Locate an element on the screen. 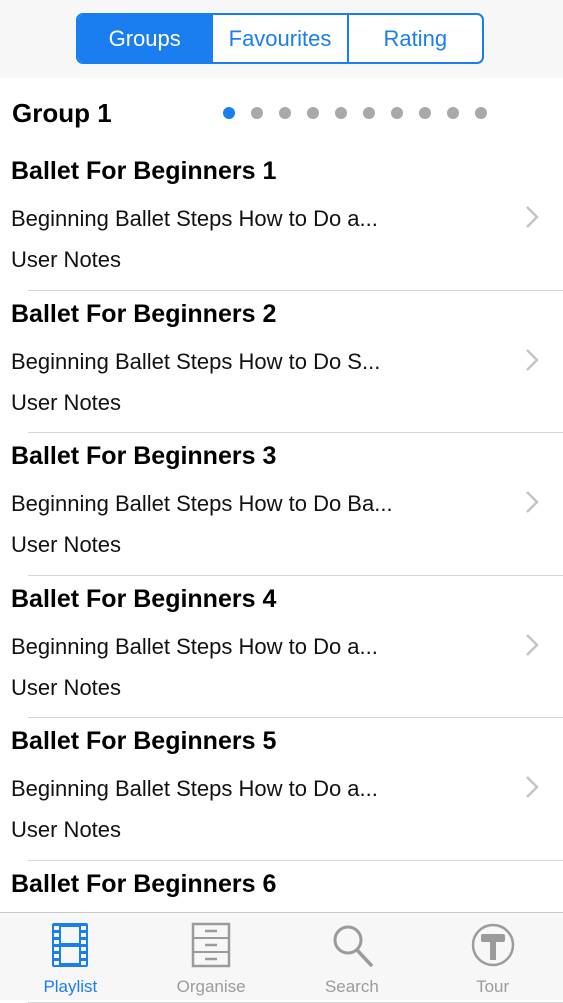 The height and width of the screenshot is (1003, 563). magnifier-icon is located at coordinates (352, 945).